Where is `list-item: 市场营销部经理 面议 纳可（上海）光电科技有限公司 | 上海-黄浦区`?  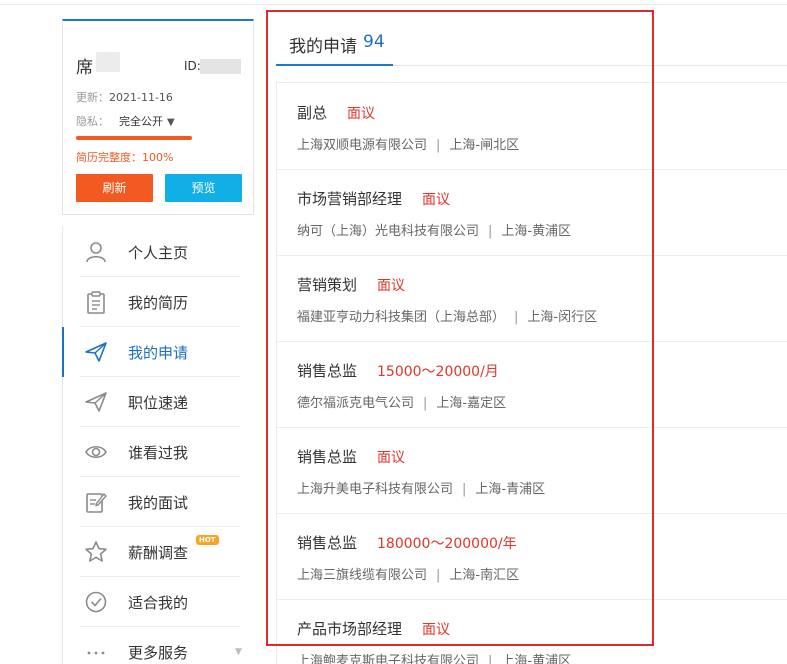 list-item: 市场营销部经理 面议 纳可（上海）光电科技有限公司 | 上海-黄浦区 is located at coordinates (532, 212).